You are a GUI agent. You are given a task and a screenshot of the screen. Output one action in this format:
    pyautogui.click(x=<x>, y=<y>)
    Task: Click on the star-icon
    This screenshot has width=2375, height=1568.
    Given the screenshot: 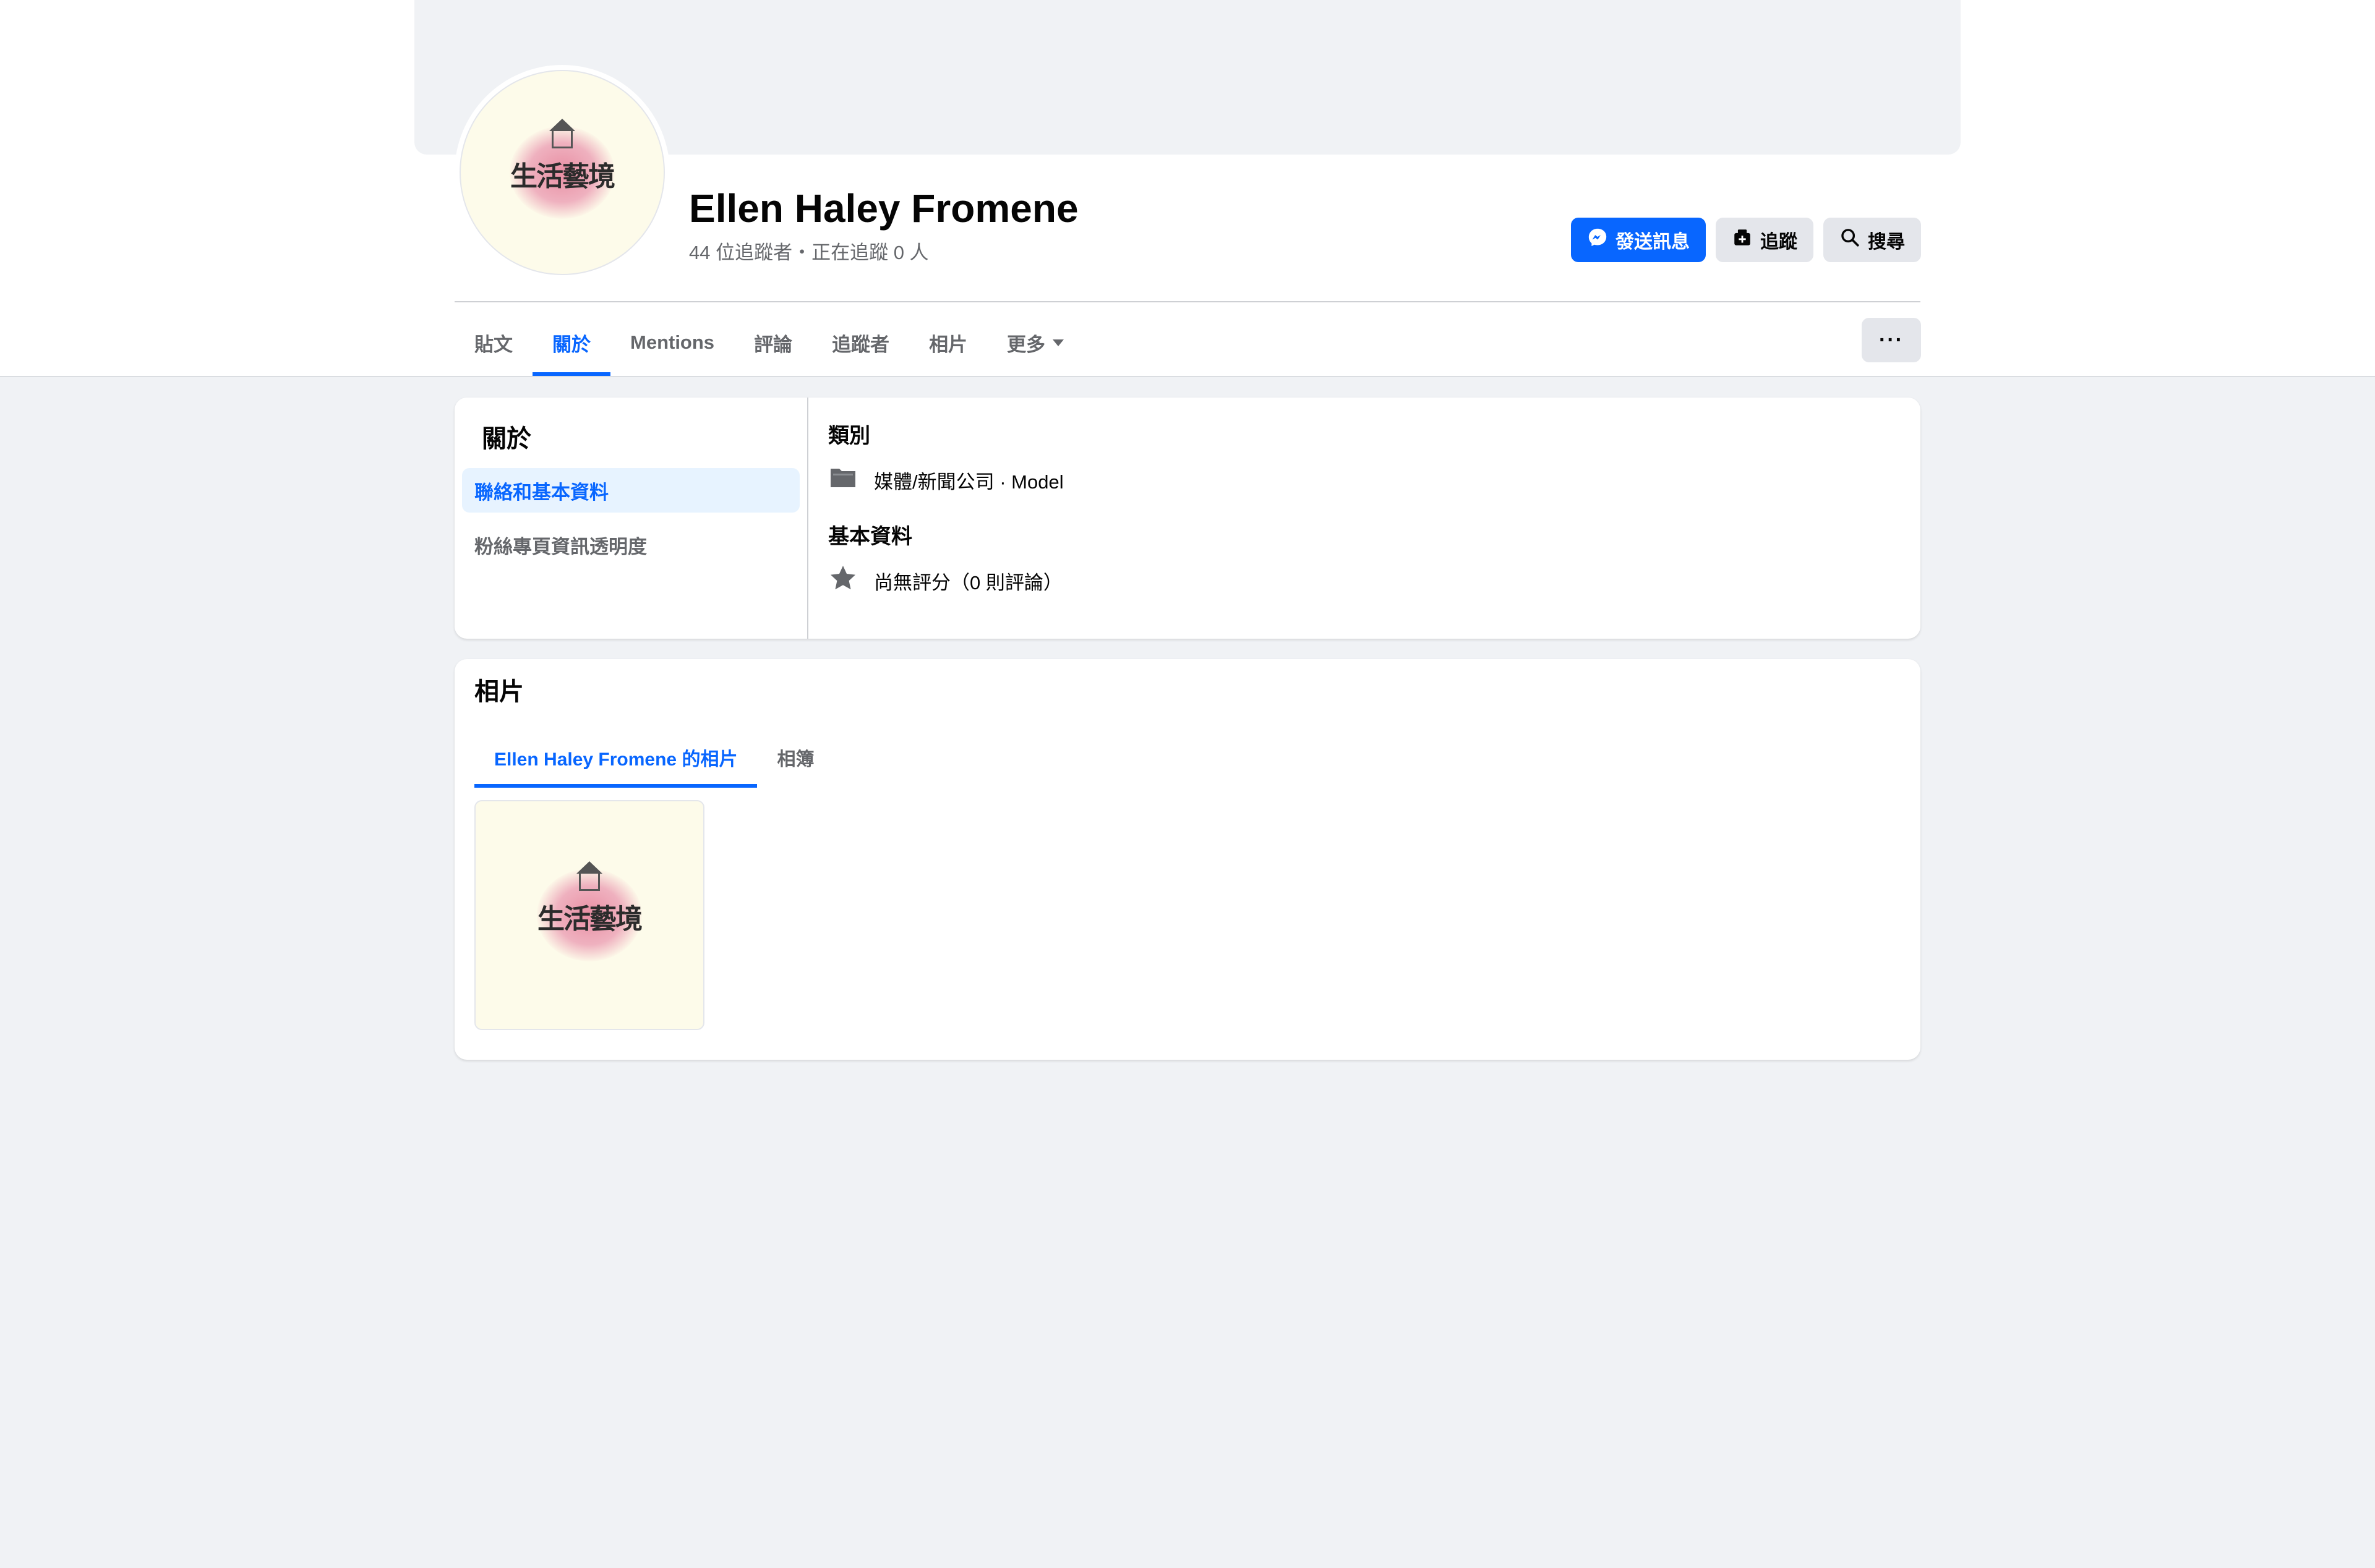 What is the action you would take?
    pyautogui.click(x=843, y=580)
    